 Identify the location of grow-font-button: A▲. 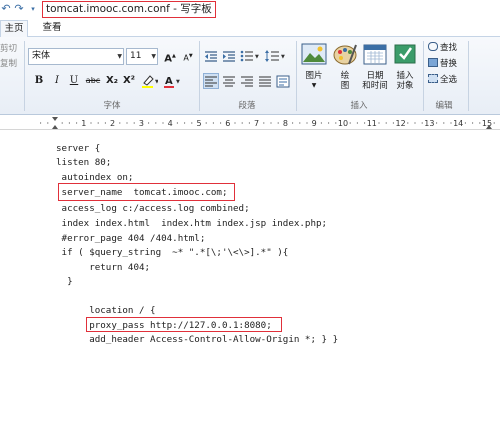
(170, 56).